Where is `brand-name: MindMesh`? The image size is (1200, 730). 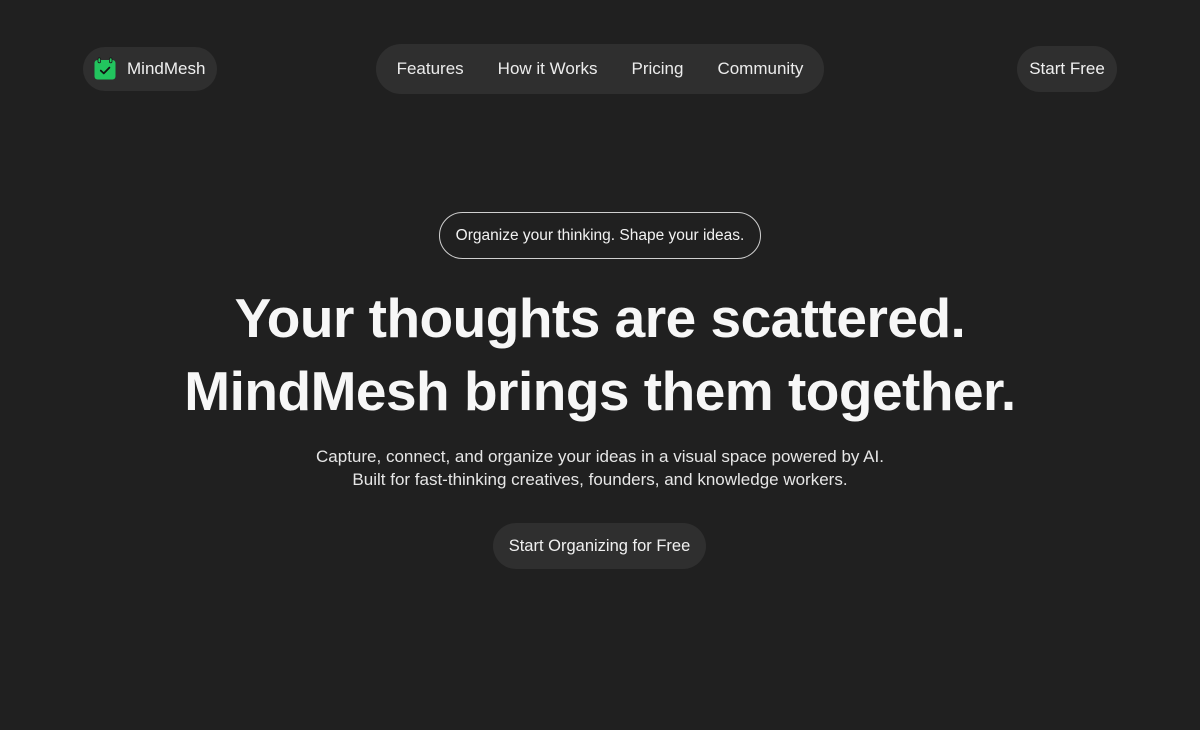 brand-name: MindMesh is located at coordinates (166, 68).